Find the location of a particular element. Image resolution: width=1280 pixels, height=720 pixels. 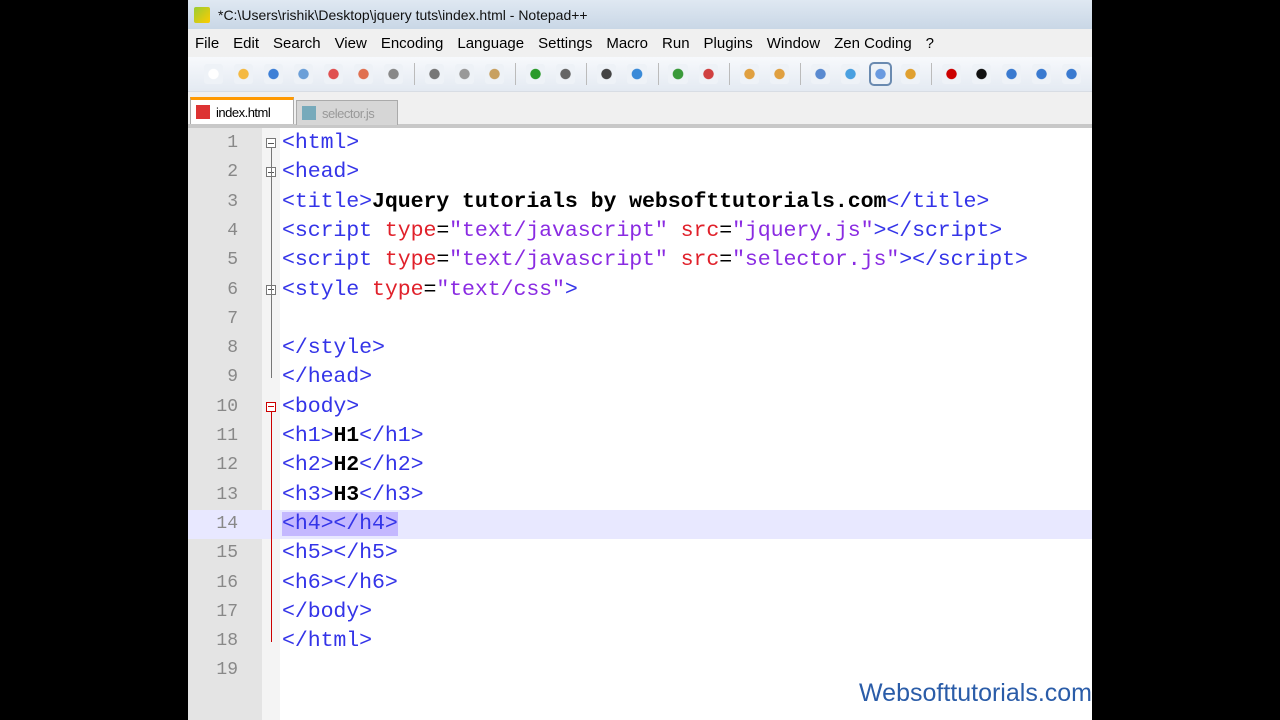

line-number: 14 is located at coordinates (227, 523).